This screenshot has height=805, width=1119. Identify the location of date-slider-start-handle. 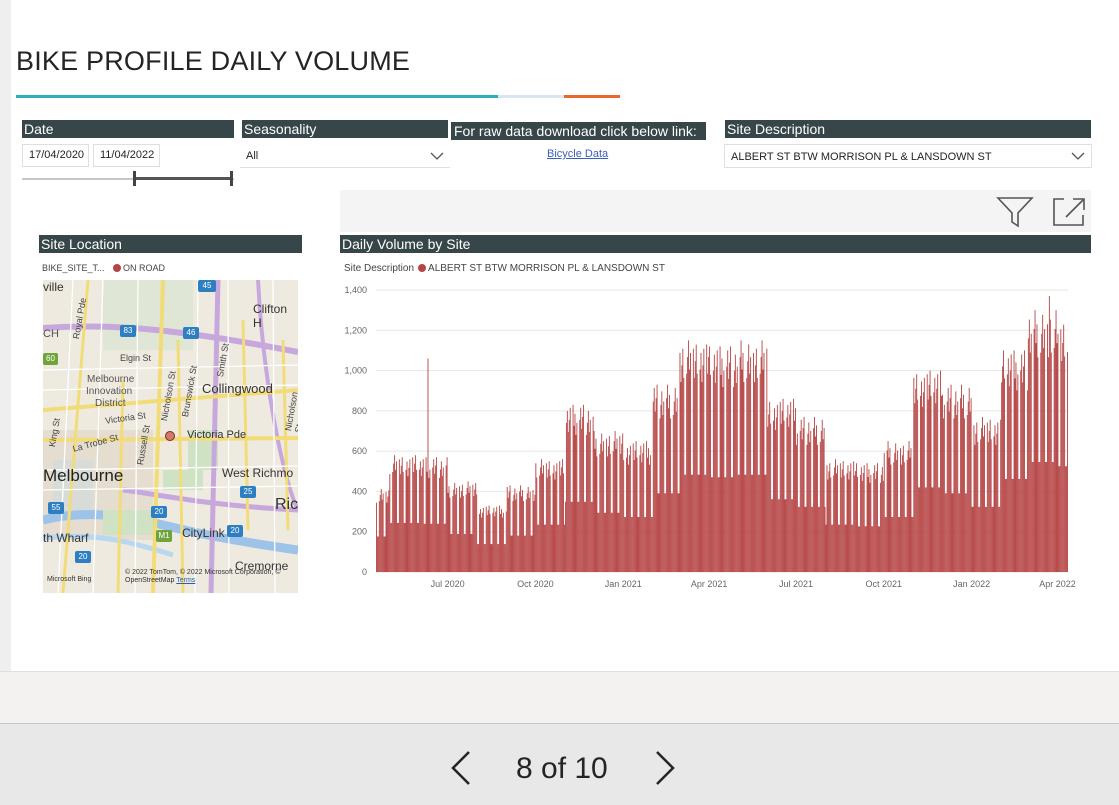
(134, 178).